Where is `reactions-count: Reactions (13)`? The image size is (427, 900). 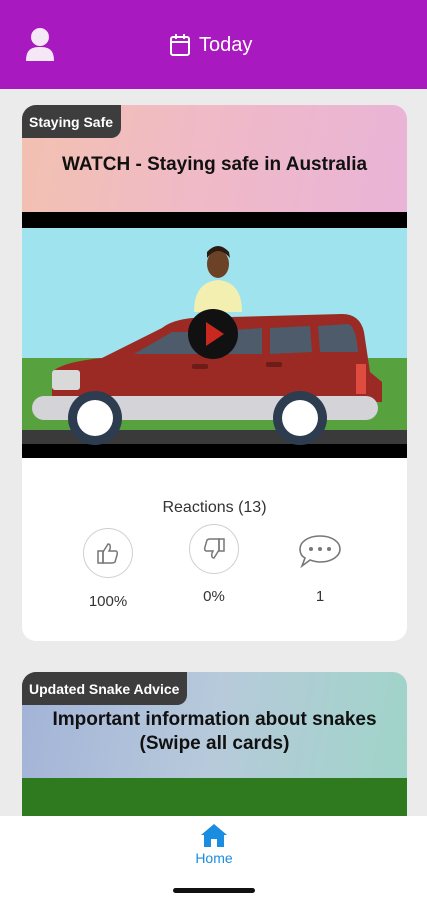
reactions-count: Reactions (13) is located at coordinates (214, 507).